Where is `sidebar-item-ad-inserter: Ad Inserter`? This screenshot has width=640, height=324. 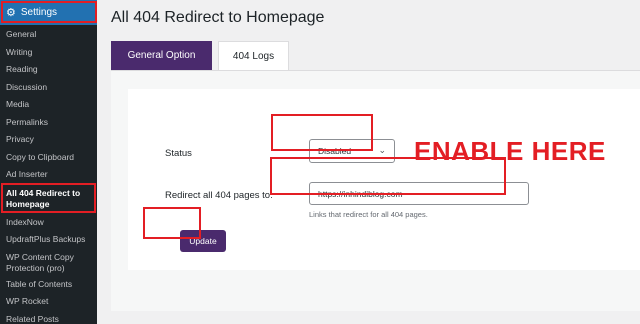
sidebar-item-ad-inserter: Ad Inserter is located at coordinates (48, 175).